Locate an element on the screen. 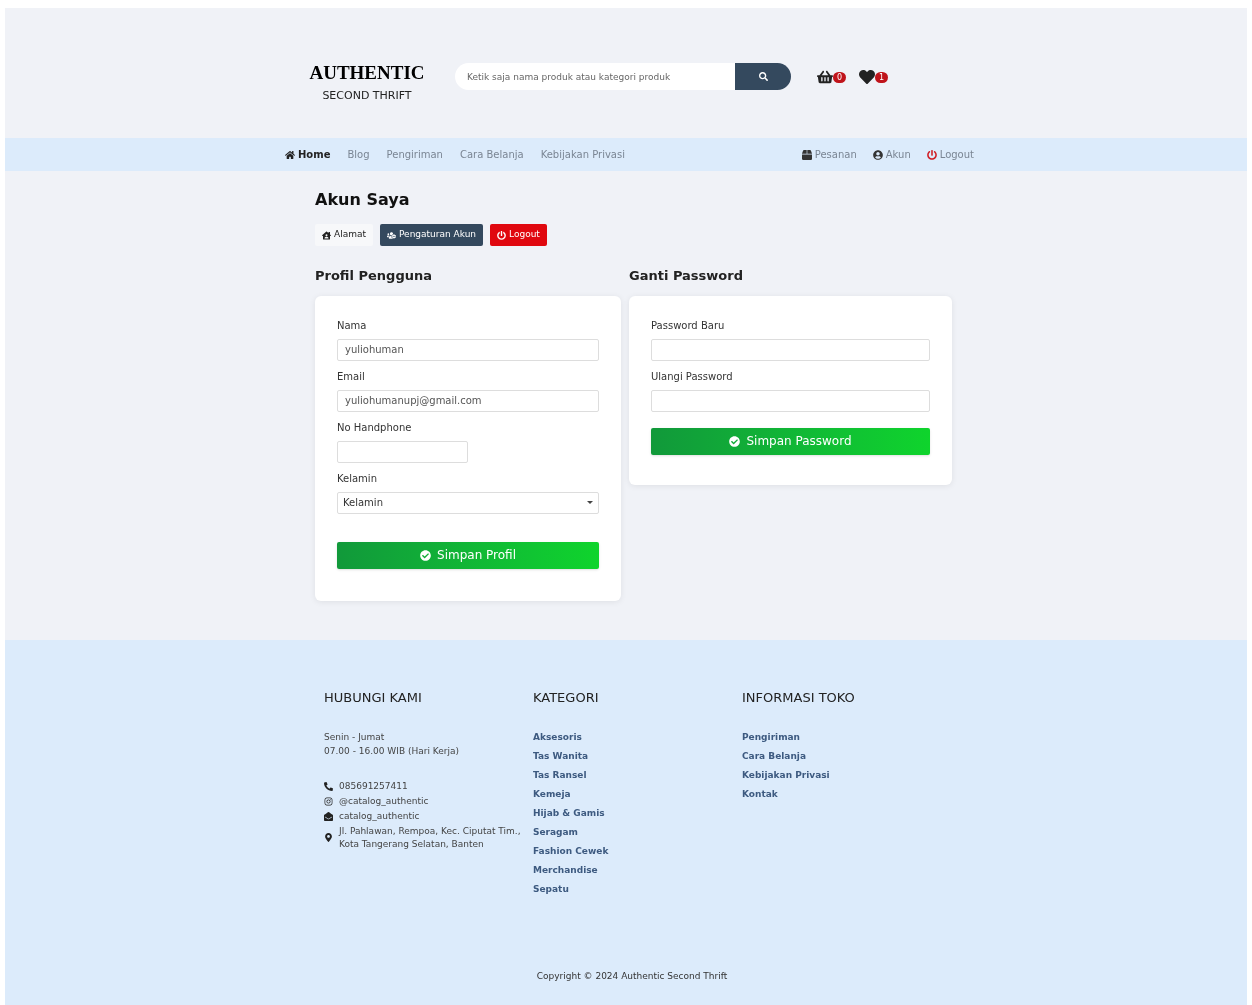  contact-text: catalog_authentic is located at coordinates (379, 816).